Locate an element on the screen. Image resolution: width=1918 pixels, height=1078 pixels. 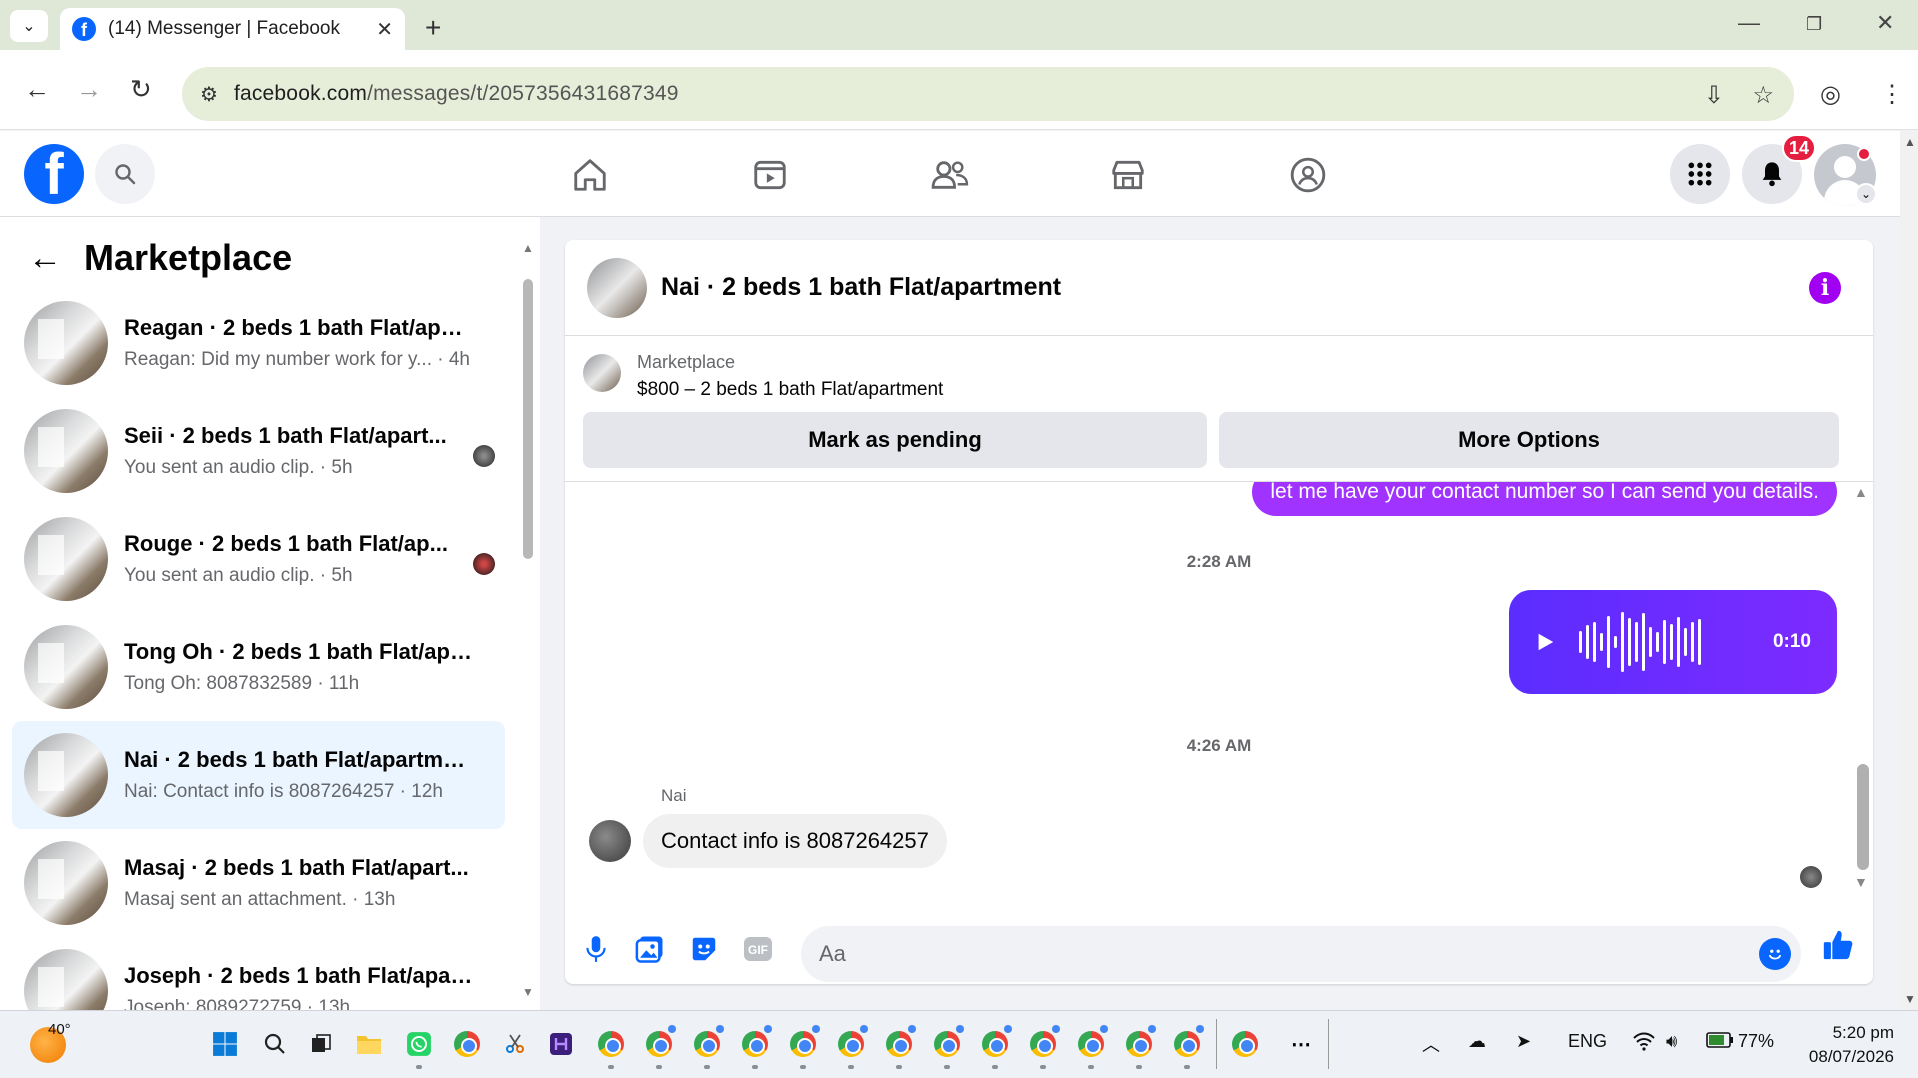
volume-icon: 🔊︎ is located at coordinates (1671, 1041).